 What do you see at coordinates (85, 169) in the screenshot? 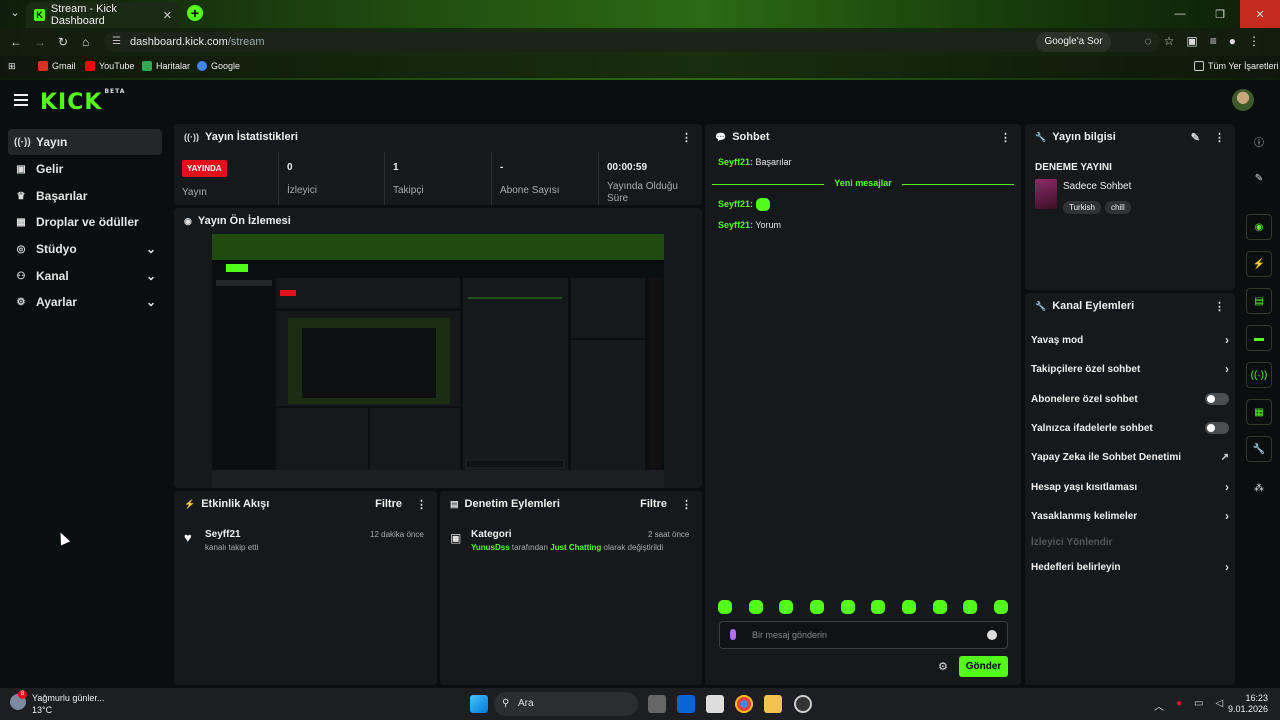
I see `sidebar-item-income: ▣ Gelir` at bounding box center [85, 169].